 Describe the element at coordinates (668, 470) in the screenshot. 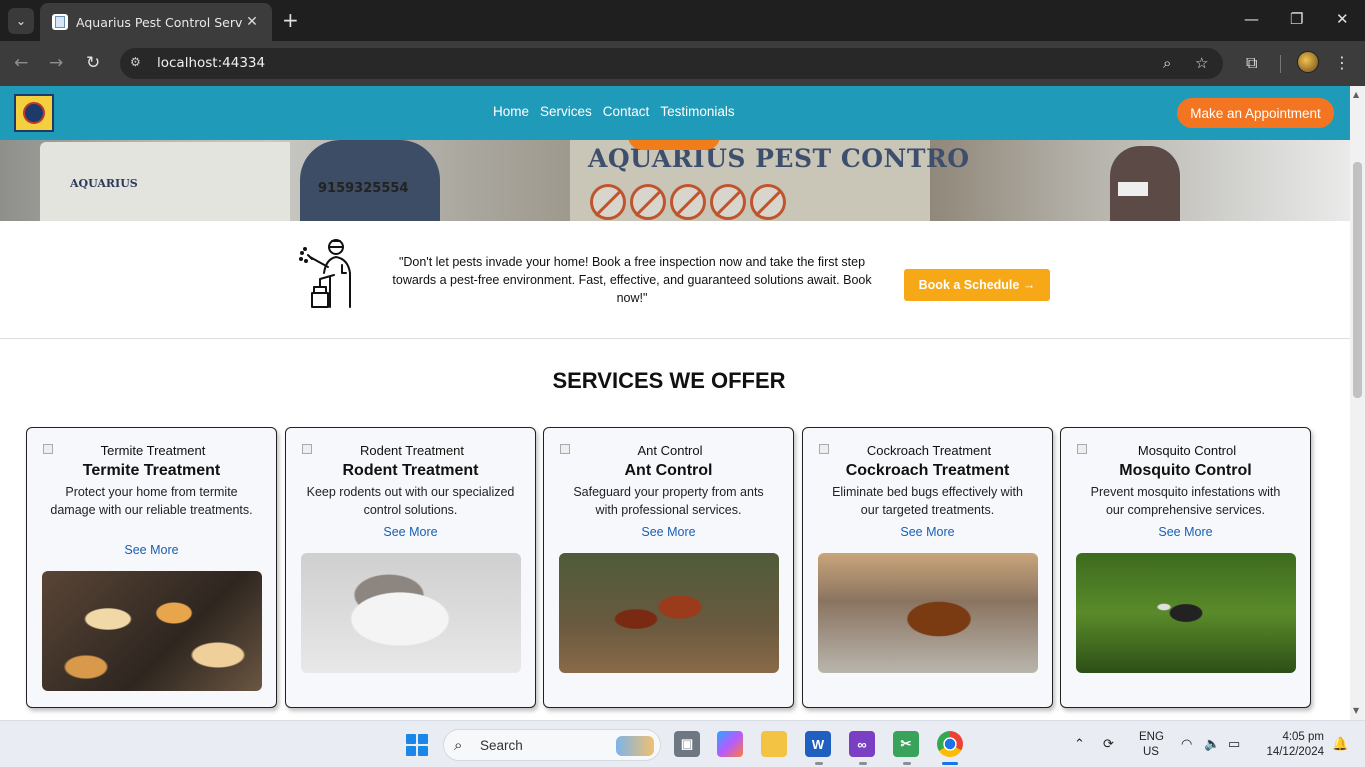

I see `card-title: Ant Control` at that location.